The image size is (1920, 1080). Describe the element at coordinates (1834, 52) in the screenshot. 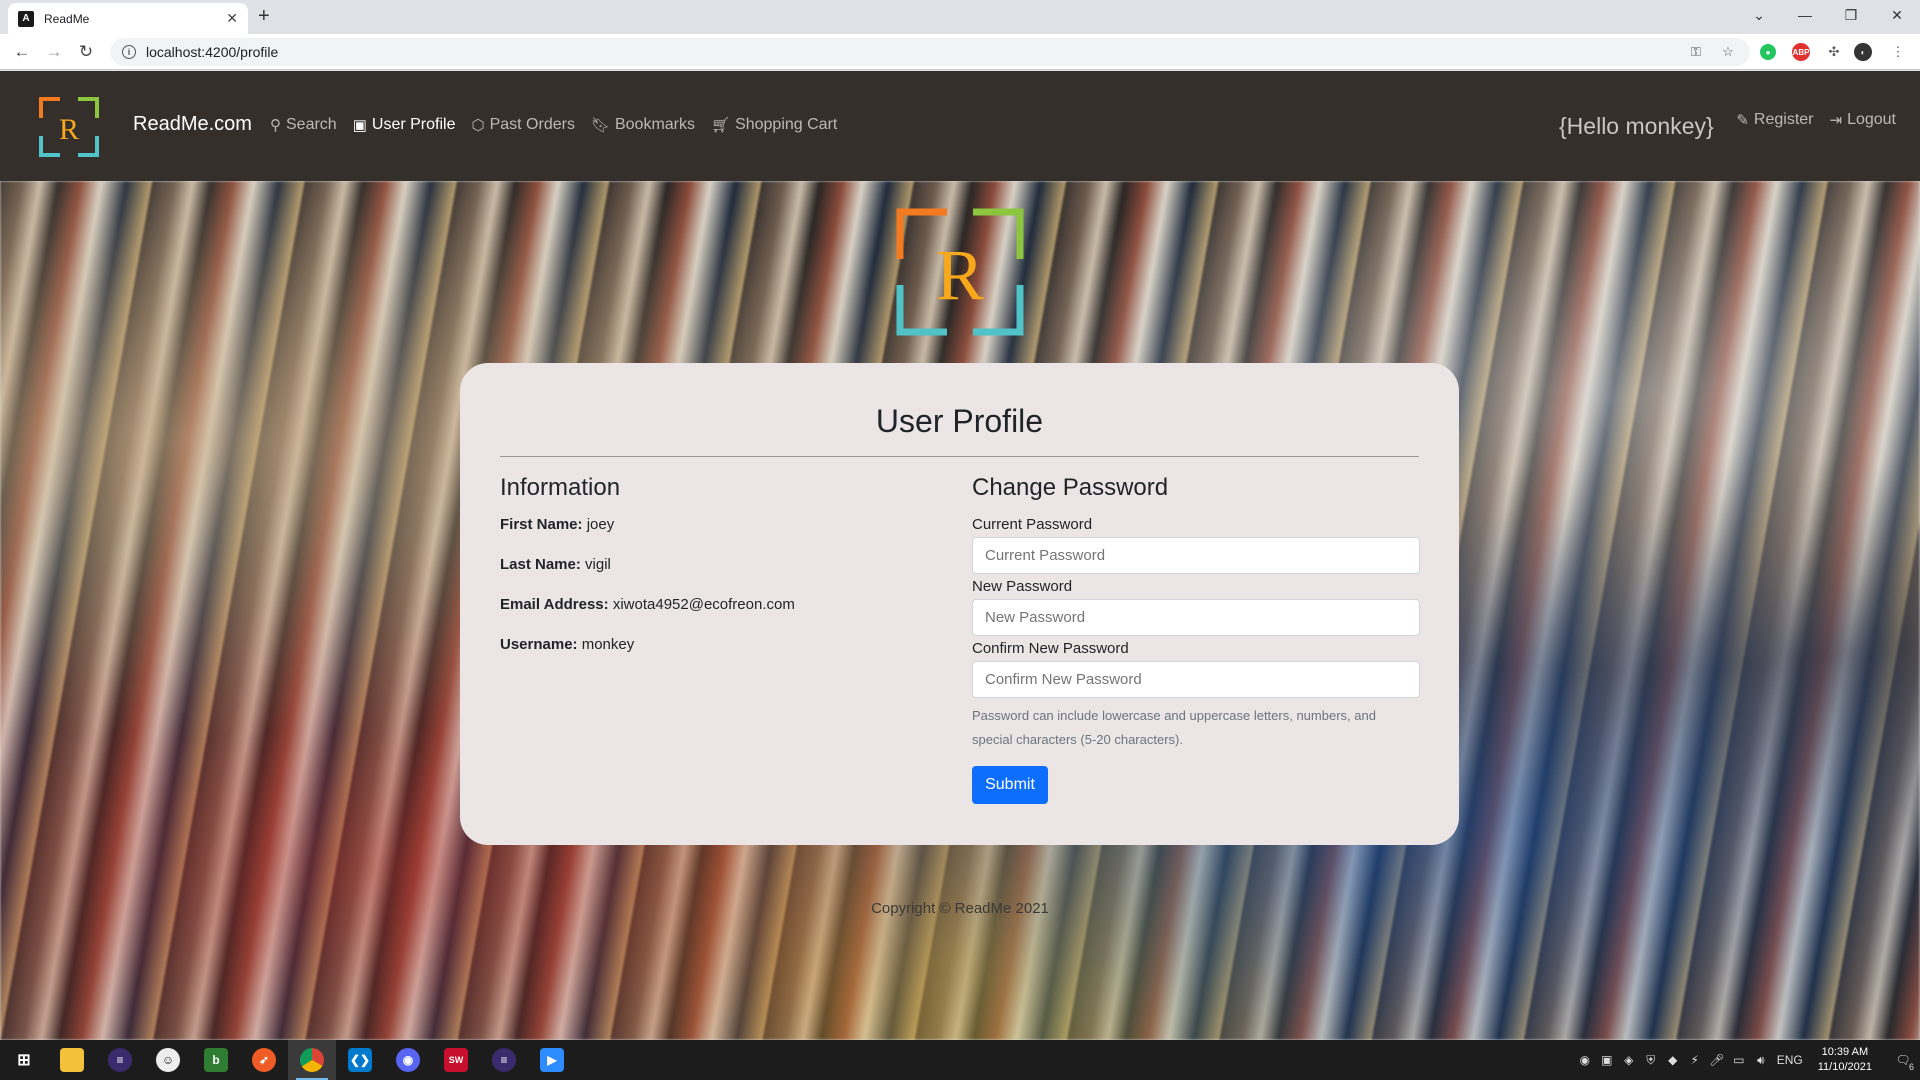

I see `extensions-puzzle-icon: ✣` at that location.